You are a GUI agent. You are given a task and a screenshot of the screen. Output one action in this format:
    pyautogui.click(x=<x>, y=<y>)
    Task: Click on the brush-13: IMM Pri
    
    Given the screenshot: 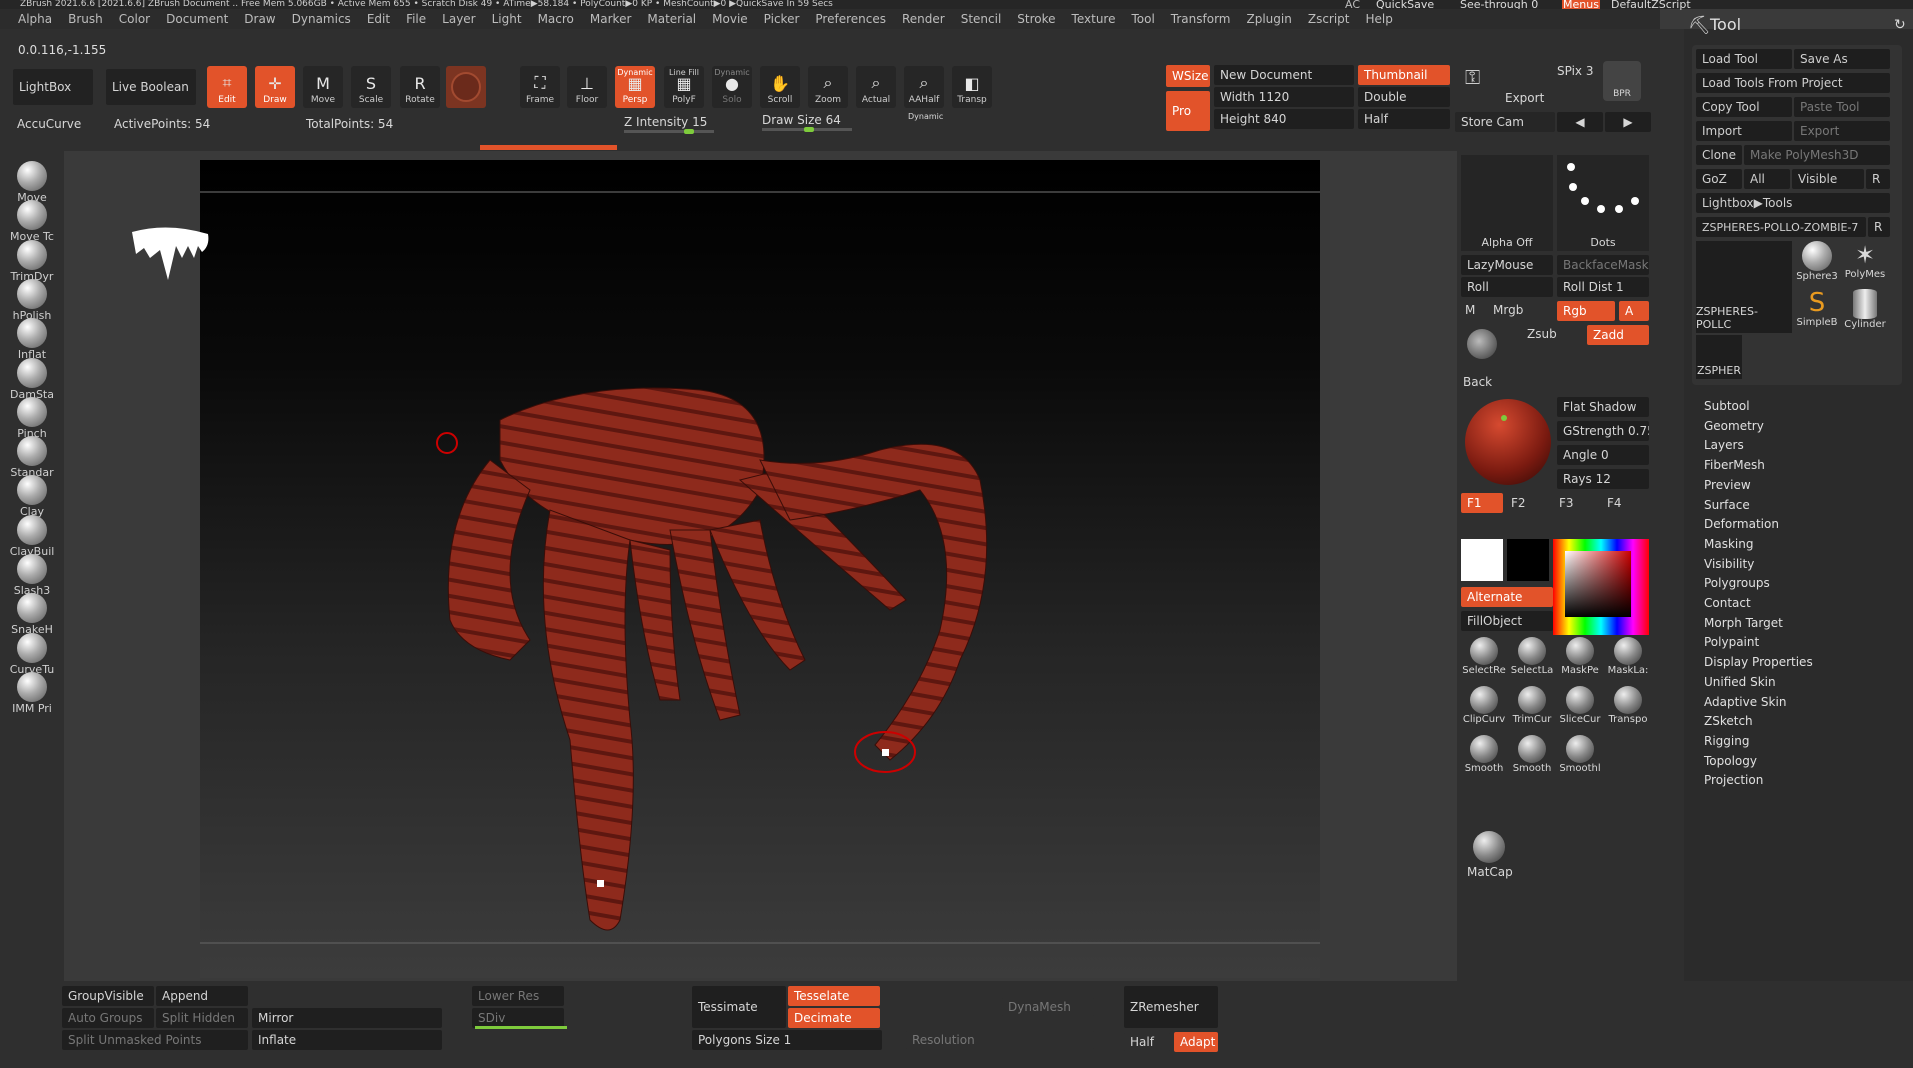 What is the action you would take?
    pyautogui.click(x=32, y=694)
    